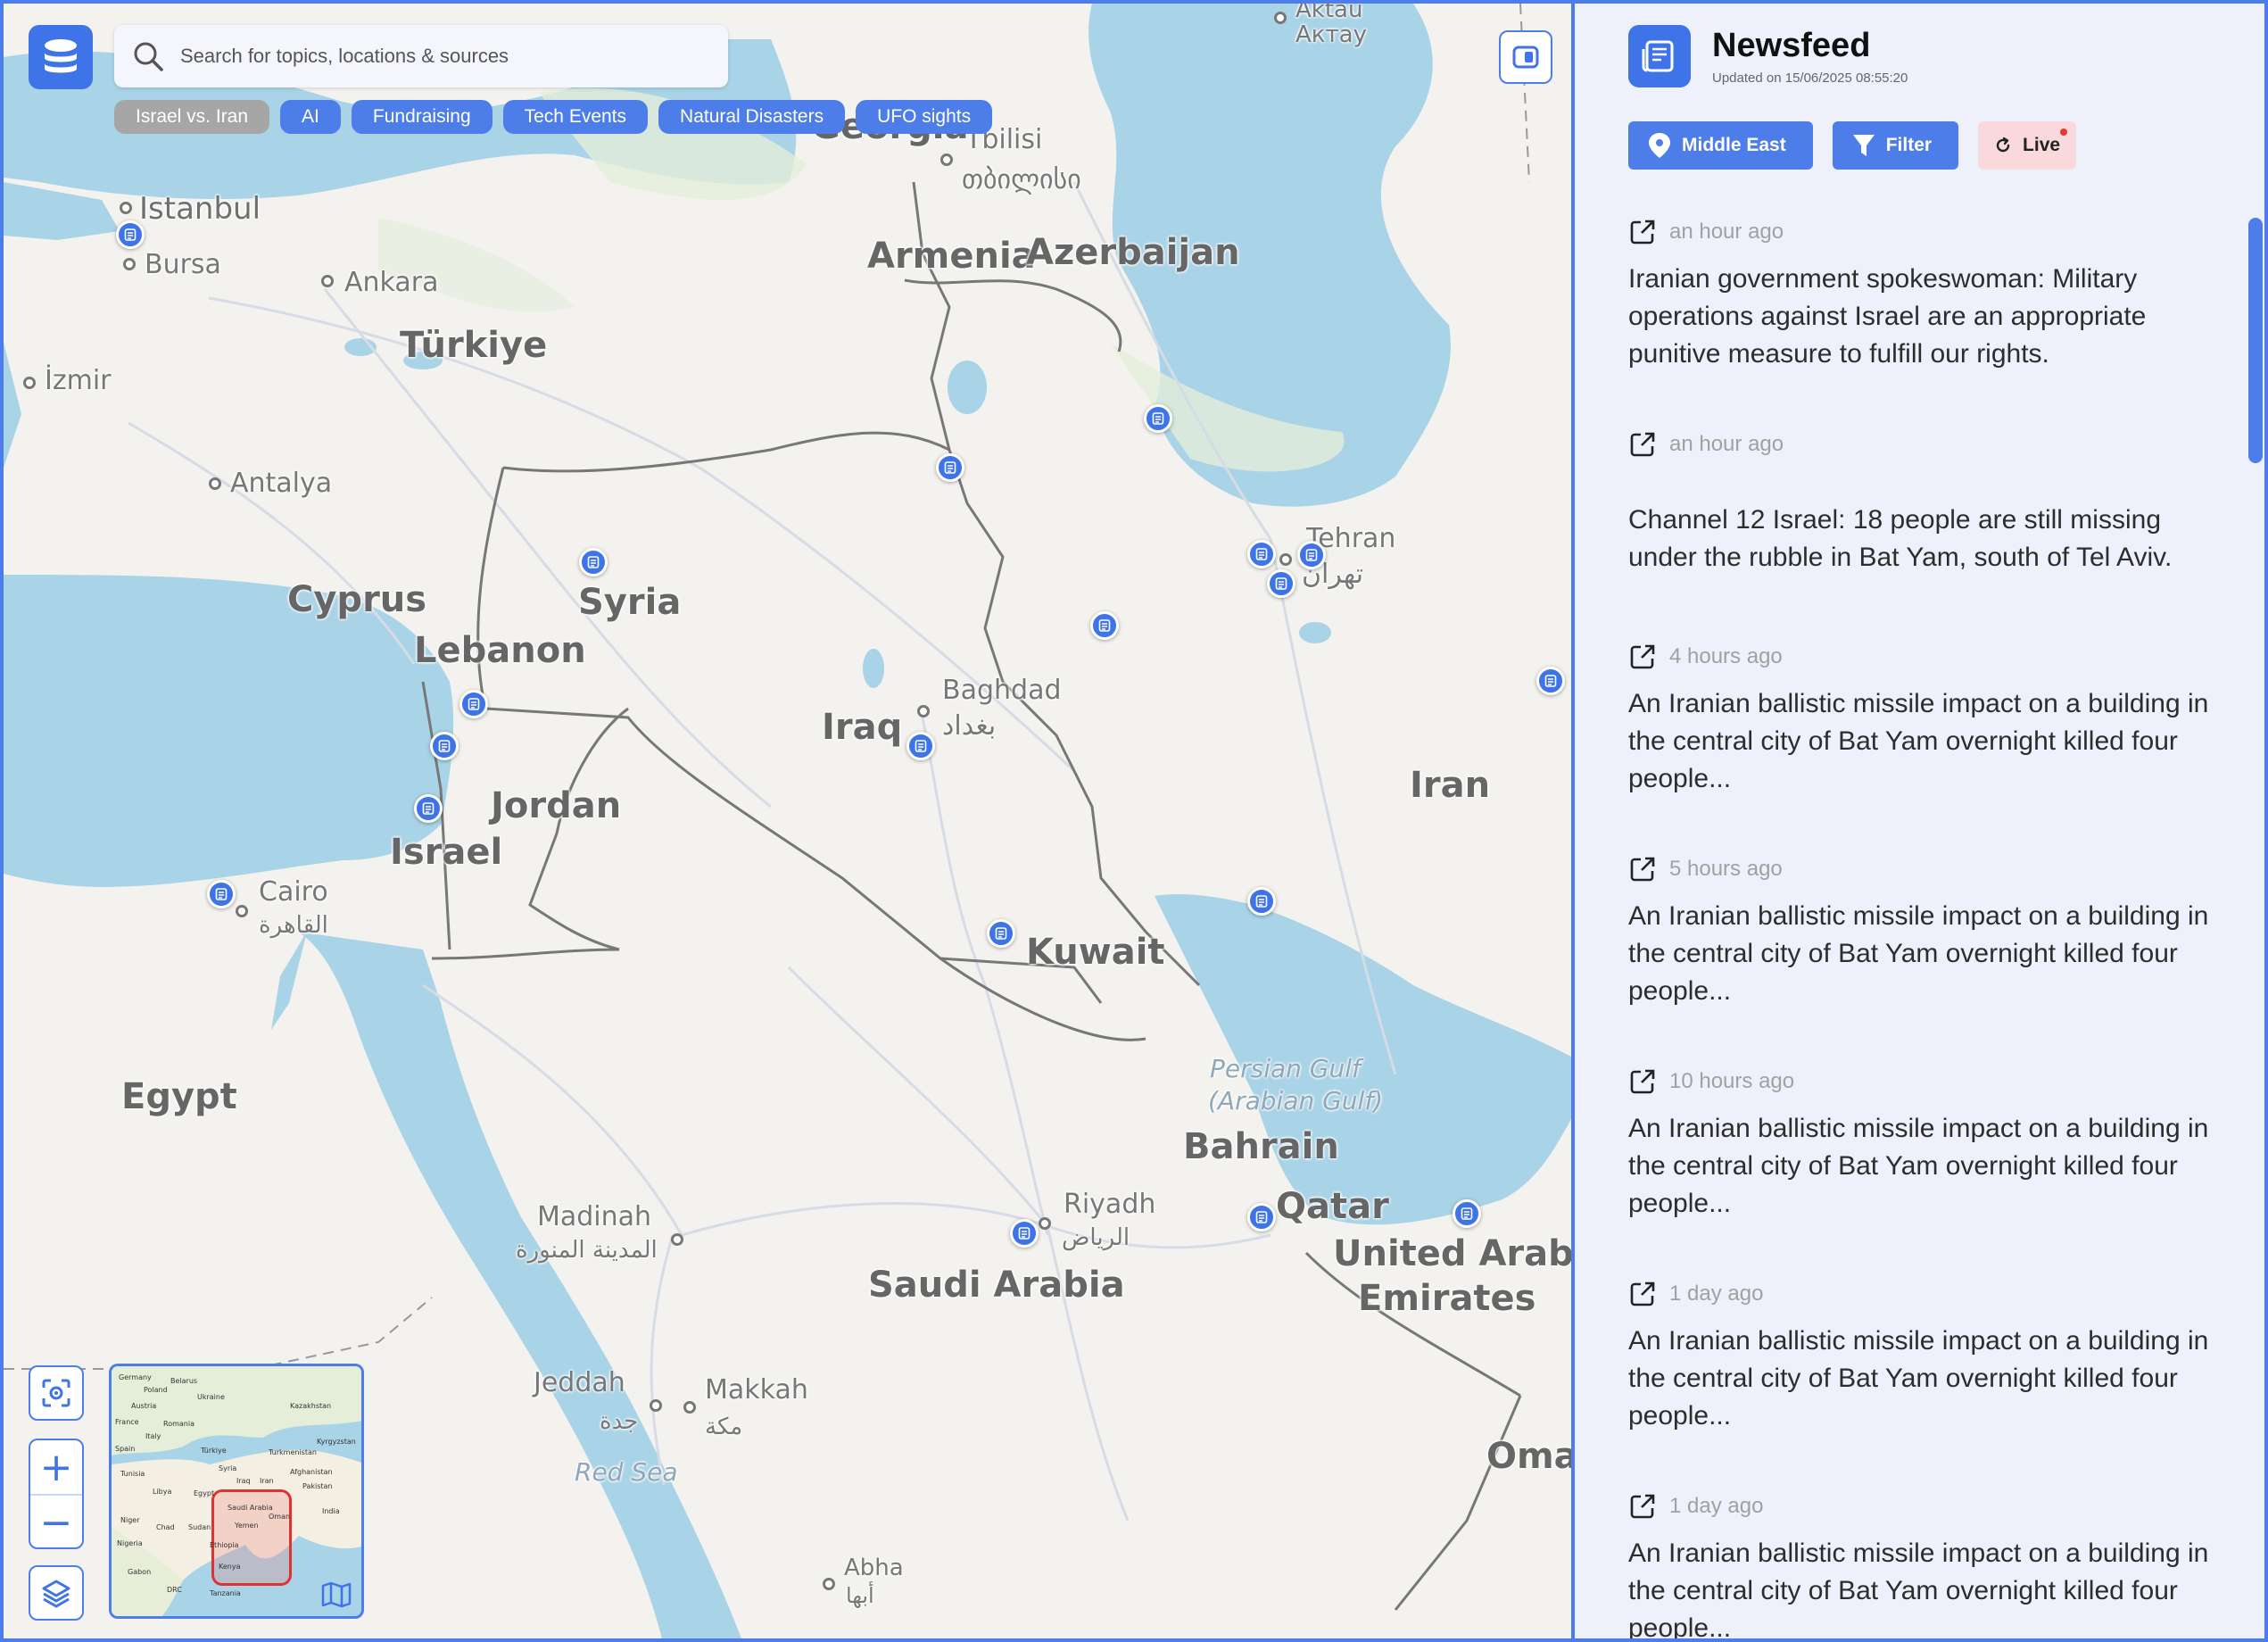 This screenshot has width=2268, height=1642. I want to click on minimap-label: Ethiopia, so click(224, 1545).